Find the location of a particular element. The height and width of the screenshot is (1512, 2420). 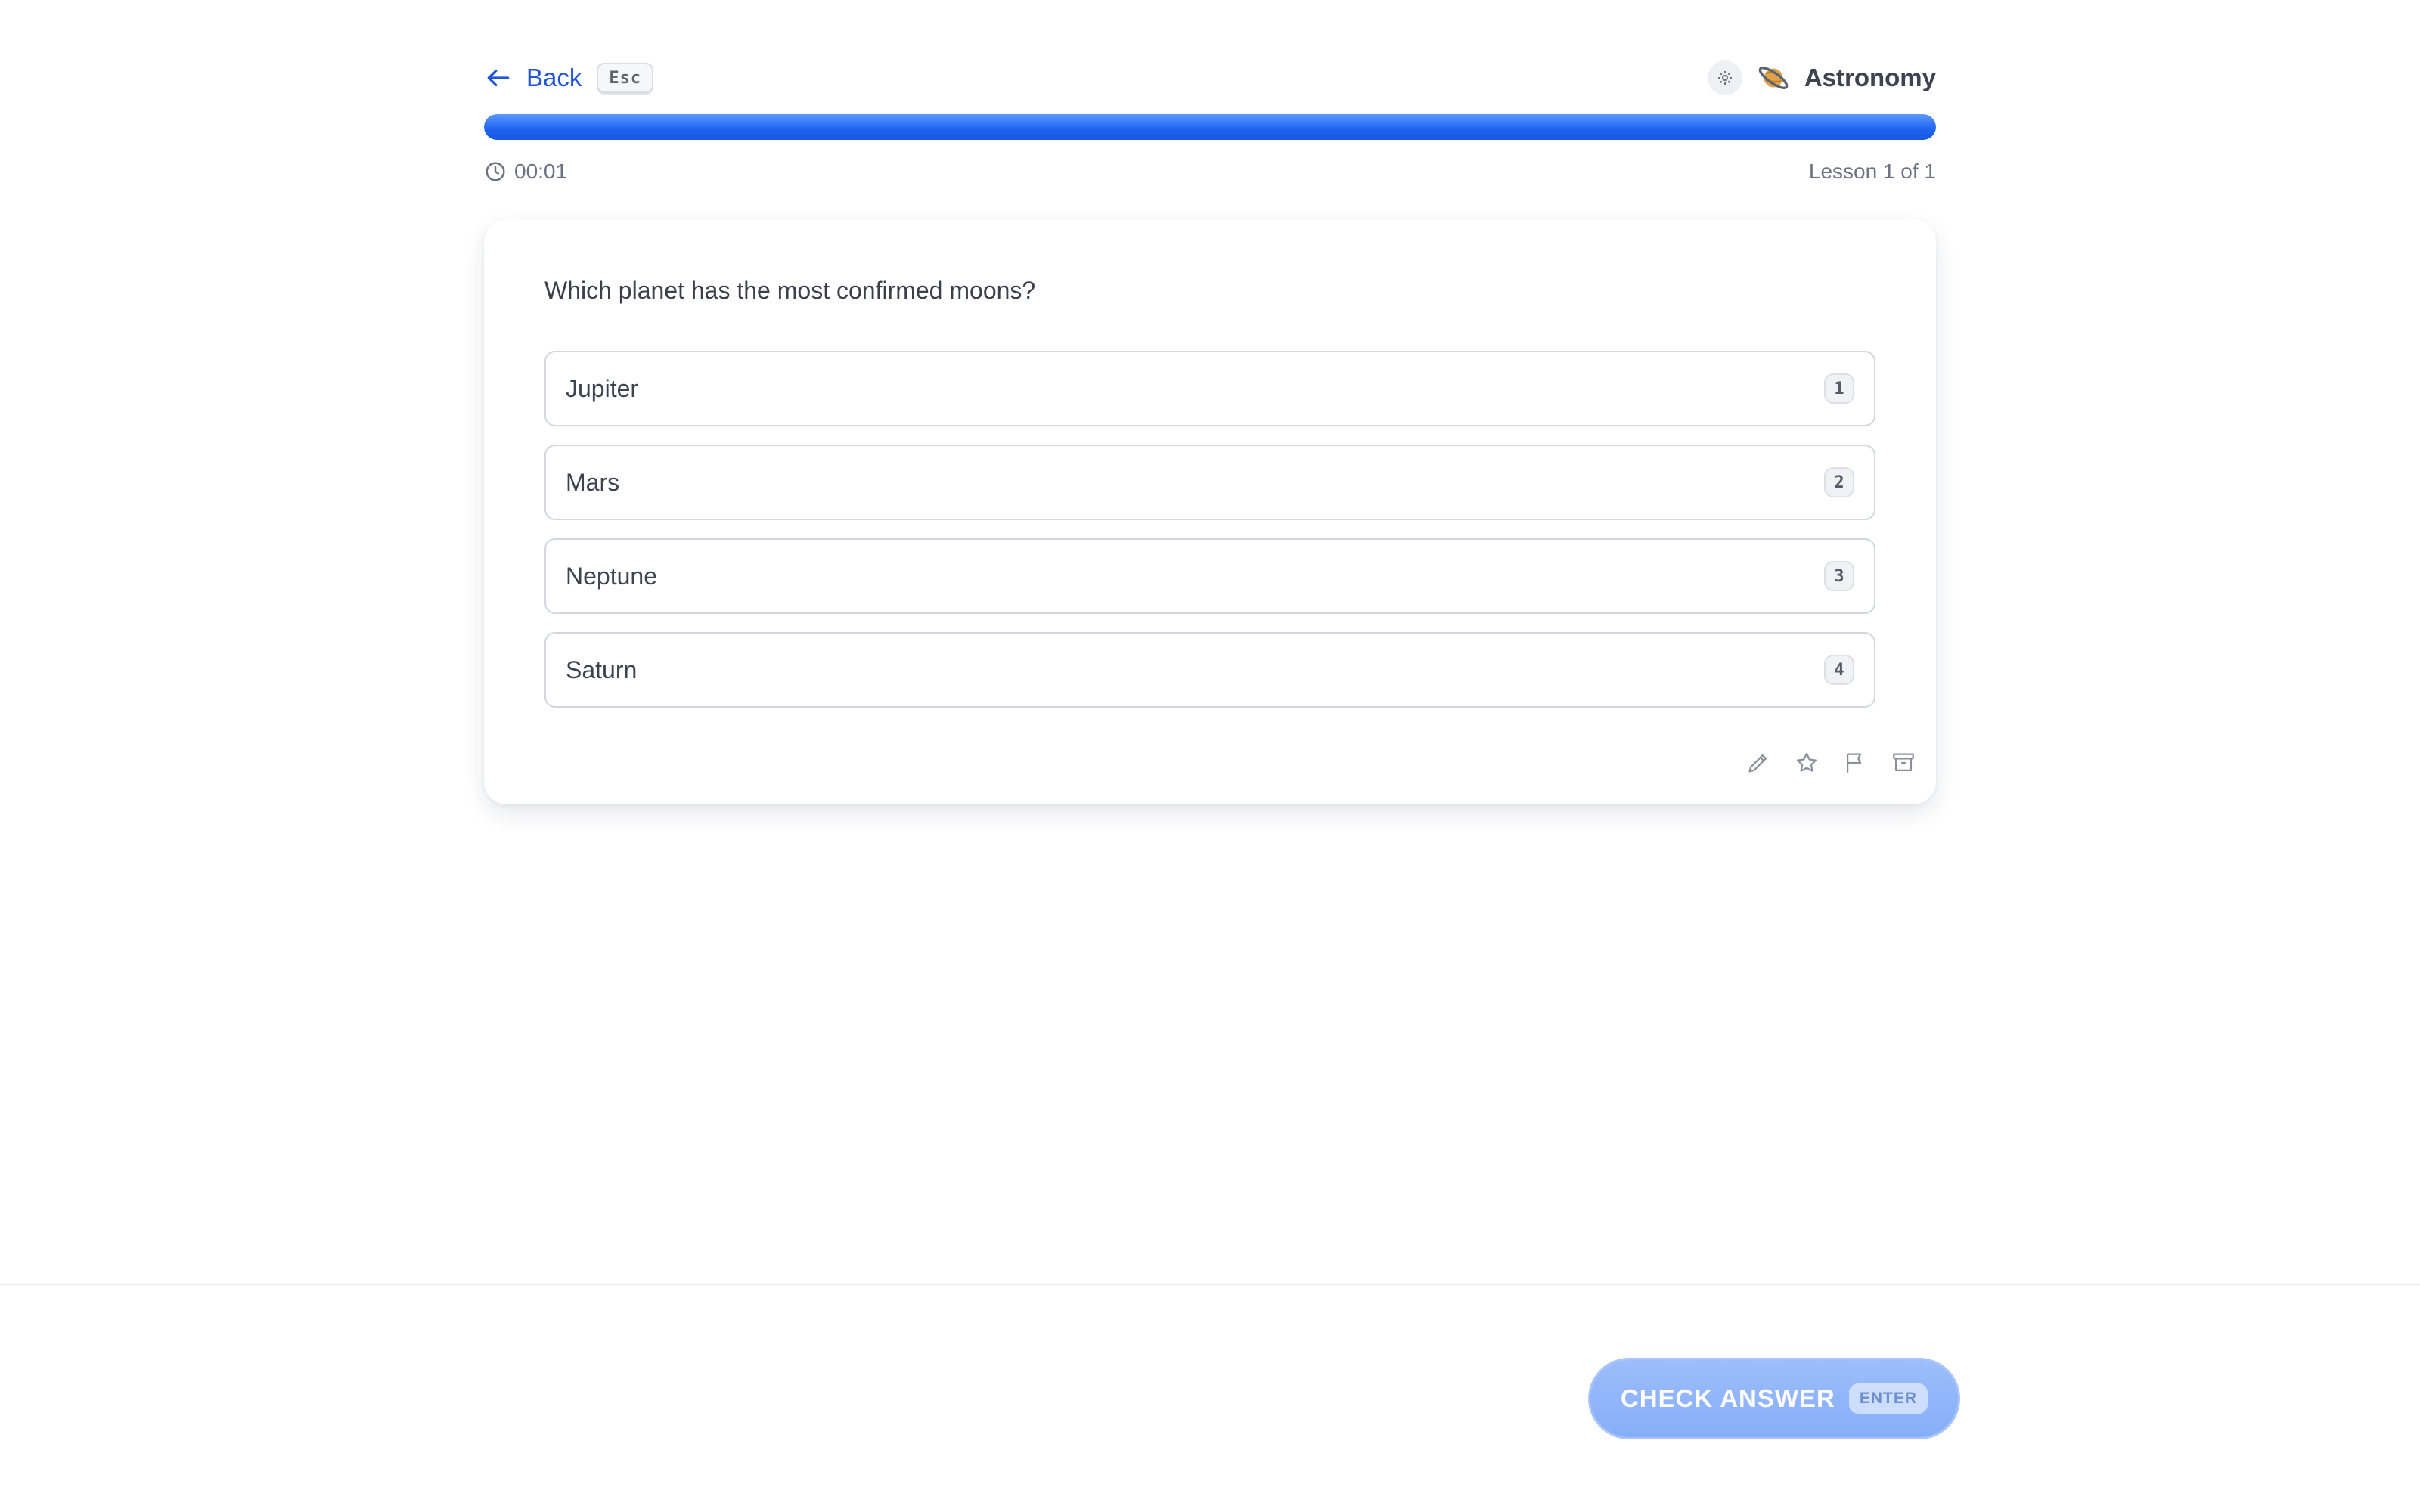

flag-icon is located at coordinates (1854, 763).